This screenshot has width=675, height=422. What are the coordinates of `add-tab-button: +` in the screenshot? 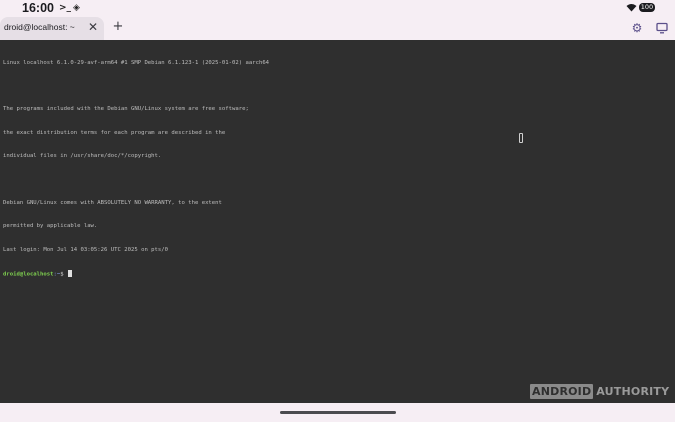 It's located at (118, 27).